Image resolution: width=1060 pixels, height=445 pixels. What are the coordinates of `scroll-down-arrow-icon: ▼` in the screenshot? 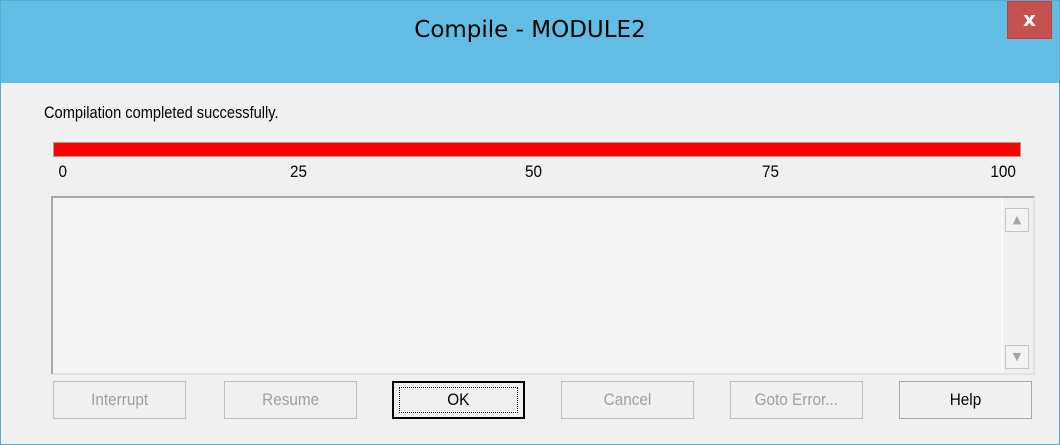 It's located at (1017, 356).